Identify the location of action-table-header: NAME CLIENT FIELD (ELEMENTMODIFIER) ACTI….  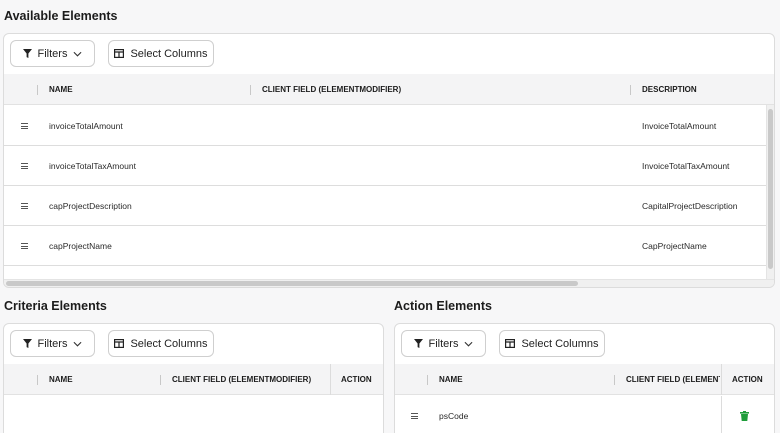
(584, 379).